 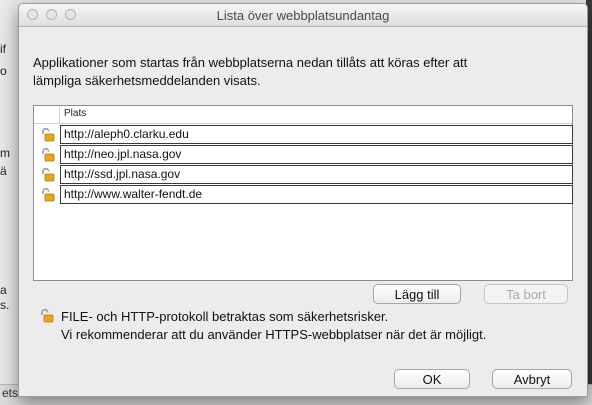 I want to click on background-text-fragment: a, so click(x=3, y=290).